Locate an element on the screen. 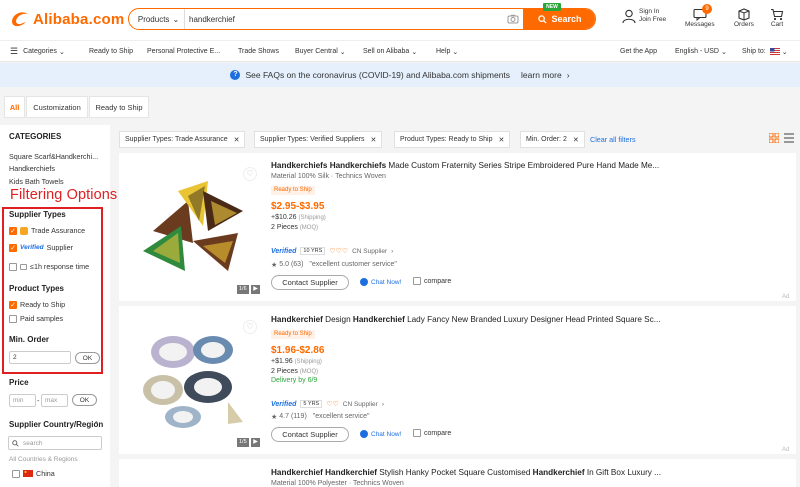 This screenshot has height=487, width=800. filter-chip: Min. Order: 2 ✕ is located at coordinates (552, 139).